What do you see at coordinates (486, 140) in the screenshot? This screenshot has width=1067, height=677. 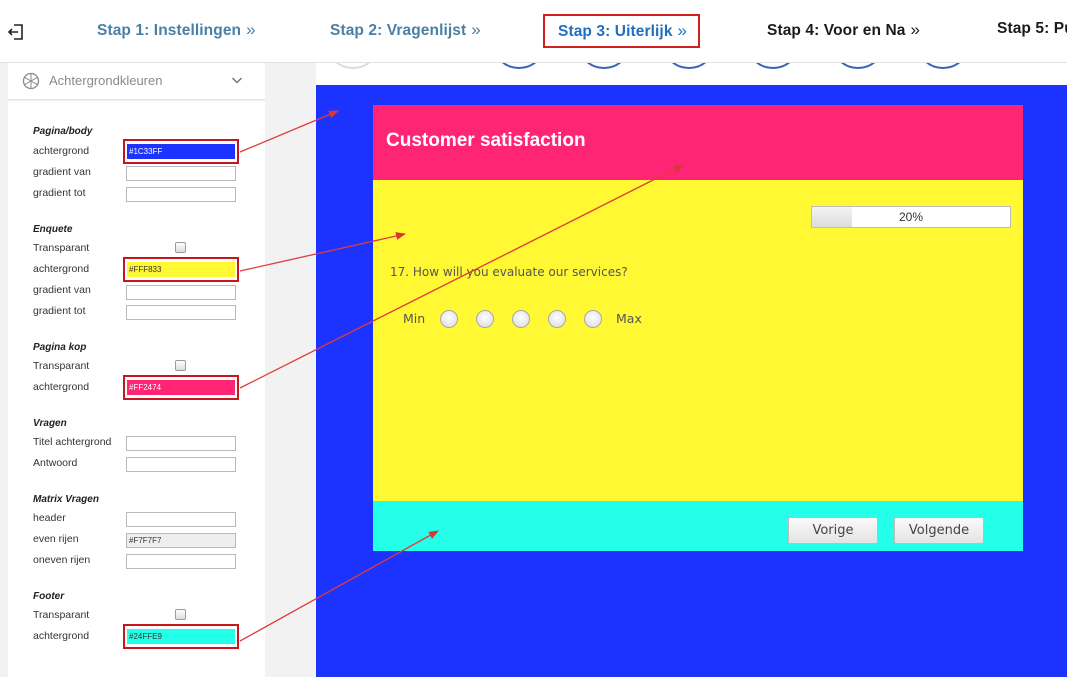 I see `survey-title: Customer satisfaction` at bounding box center [486, 140].